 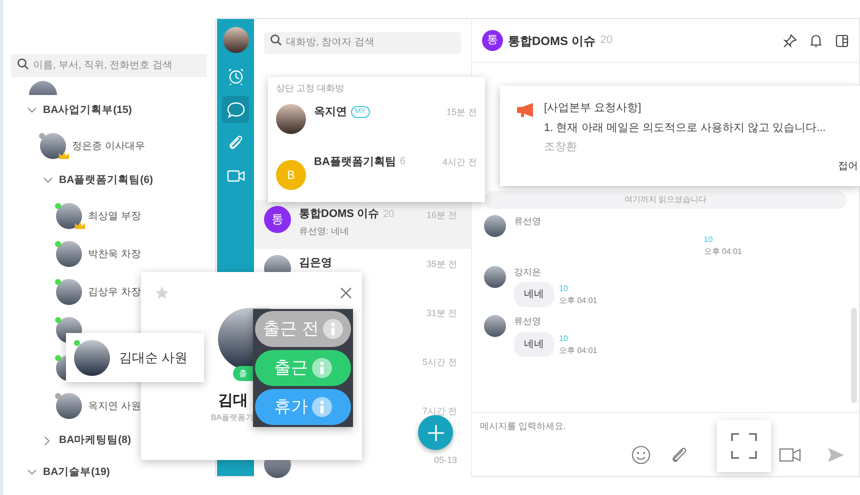 I want to click on room-time: 31분 전, so click(x=441, y=313).